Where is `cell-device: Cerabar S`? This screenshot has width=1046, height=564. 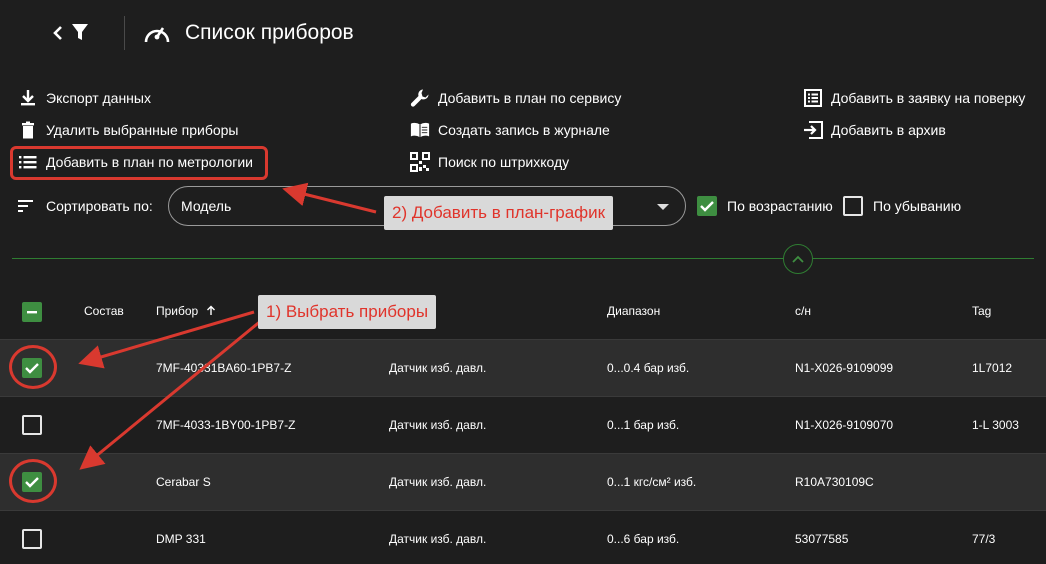 cell-device: Cerabar S is located at coordinates (183, 482).